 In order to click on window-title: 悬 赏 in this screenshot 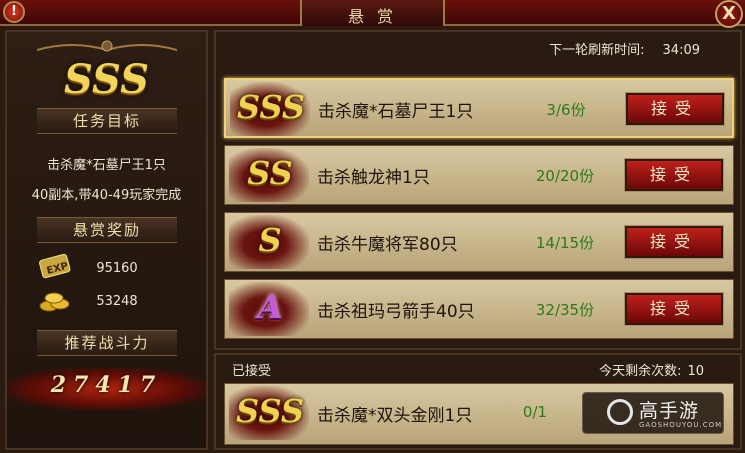, I will do `click(372, 16)`.